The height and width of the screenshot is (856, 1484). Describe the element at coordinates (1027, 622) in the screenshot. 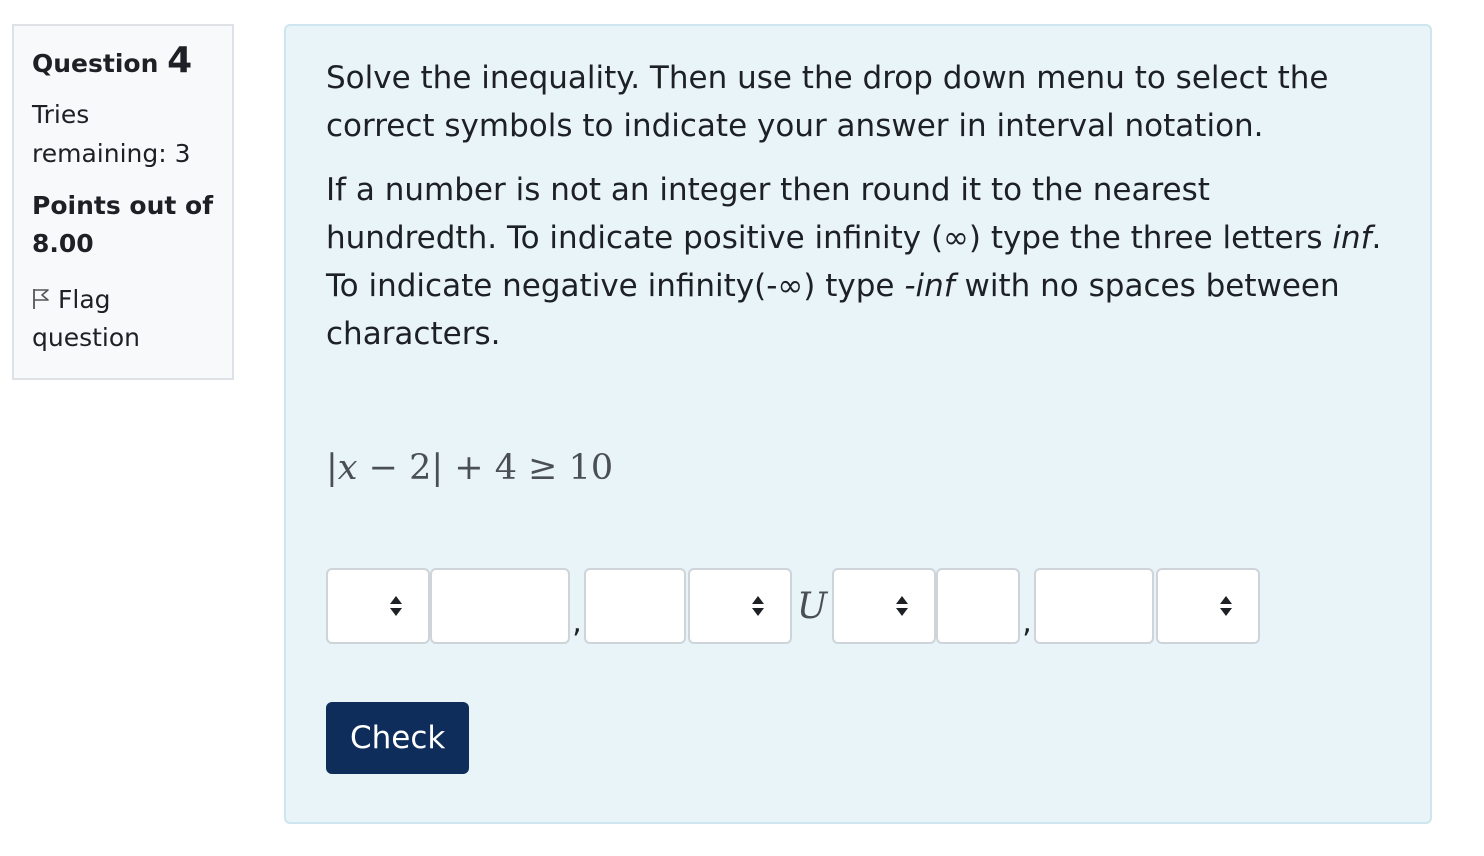

I see `interval-2-comma: ,` at that location.